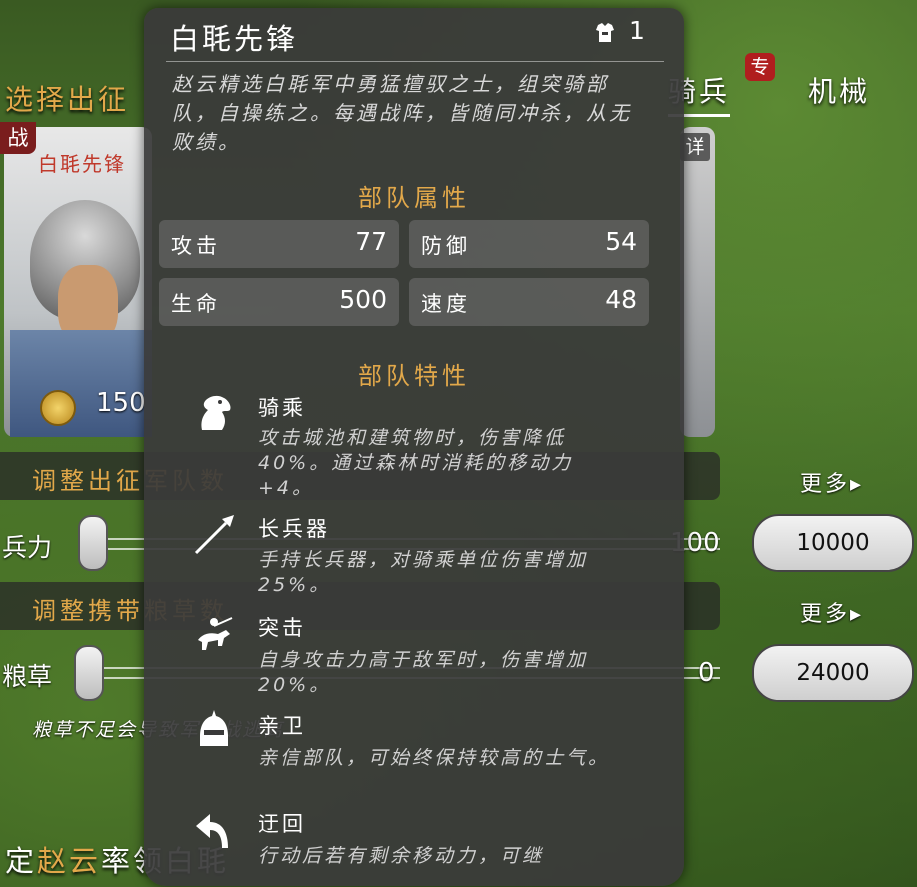  Describe the element at coordinates (621, 241) in the screenshot. I see `stat-value: 54` at that location.